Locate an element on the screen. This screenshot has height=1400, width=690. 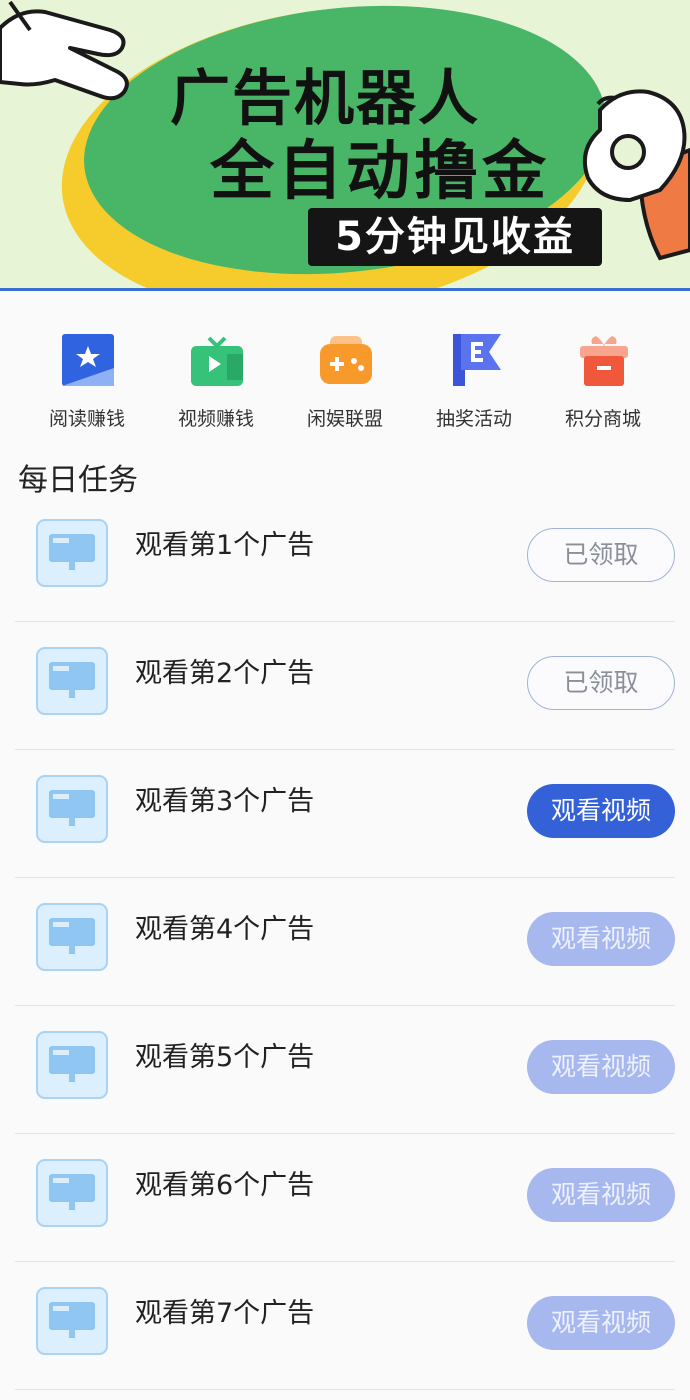
tv-play-icon is located at coordinates (217, 361).